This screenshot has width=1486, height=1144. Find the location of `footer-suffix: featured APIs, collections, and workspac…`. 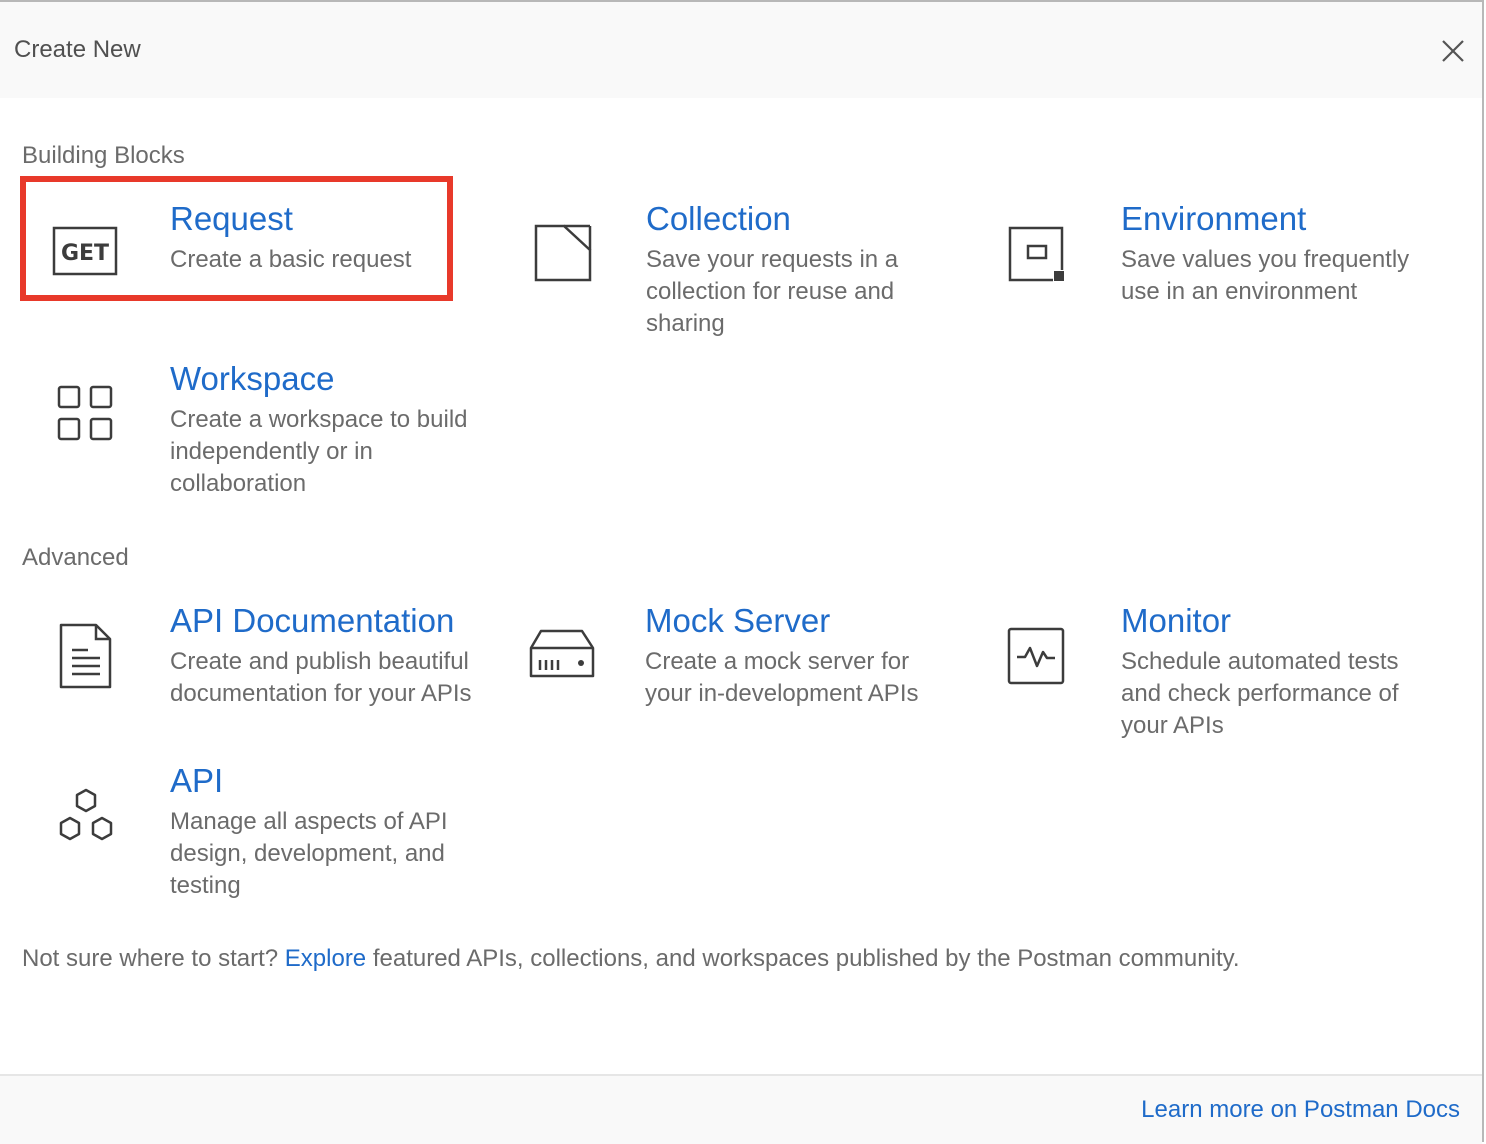

footer-suffix: featured APIs, collections, and workspac… is located at coordinates (803, 958).